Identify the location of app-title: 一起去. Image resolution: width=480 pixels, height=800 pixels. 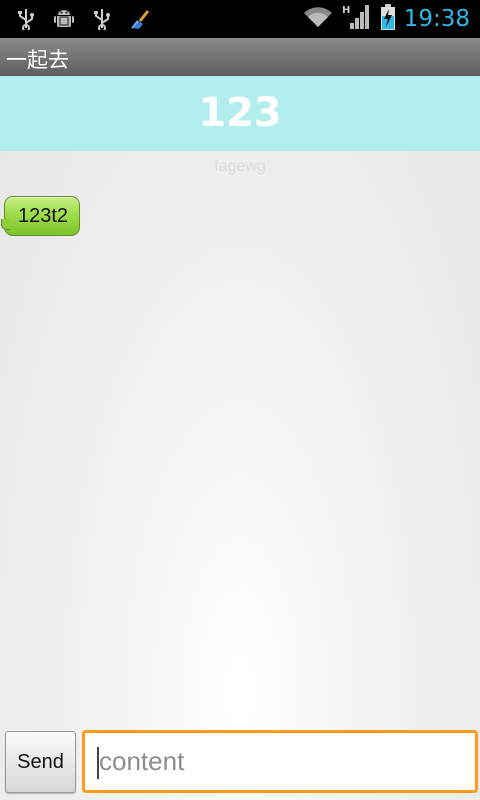
(37, 60).